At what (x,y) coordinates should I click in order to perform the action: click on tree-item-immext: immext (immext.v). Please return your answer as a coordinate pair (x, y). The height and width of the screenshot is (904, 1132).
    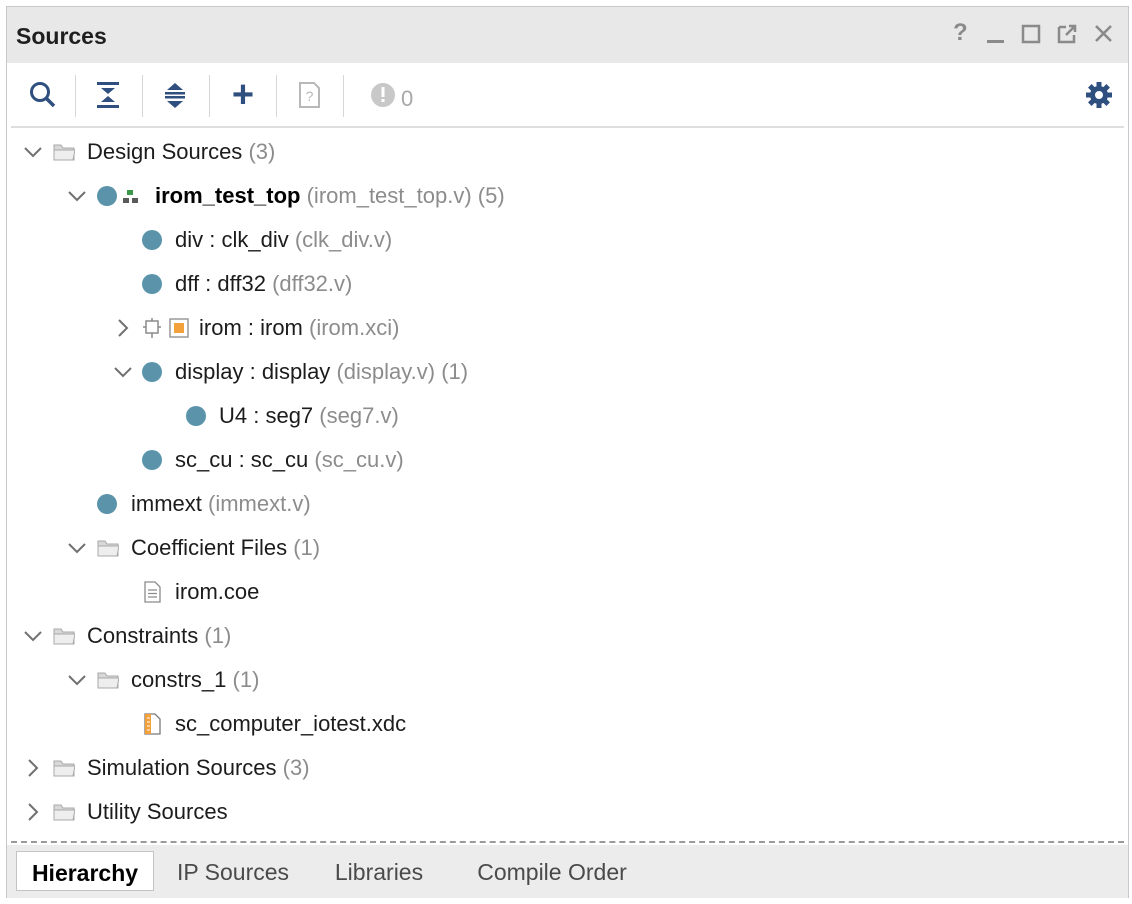
    Looking at the image, I should click on (567, 504).